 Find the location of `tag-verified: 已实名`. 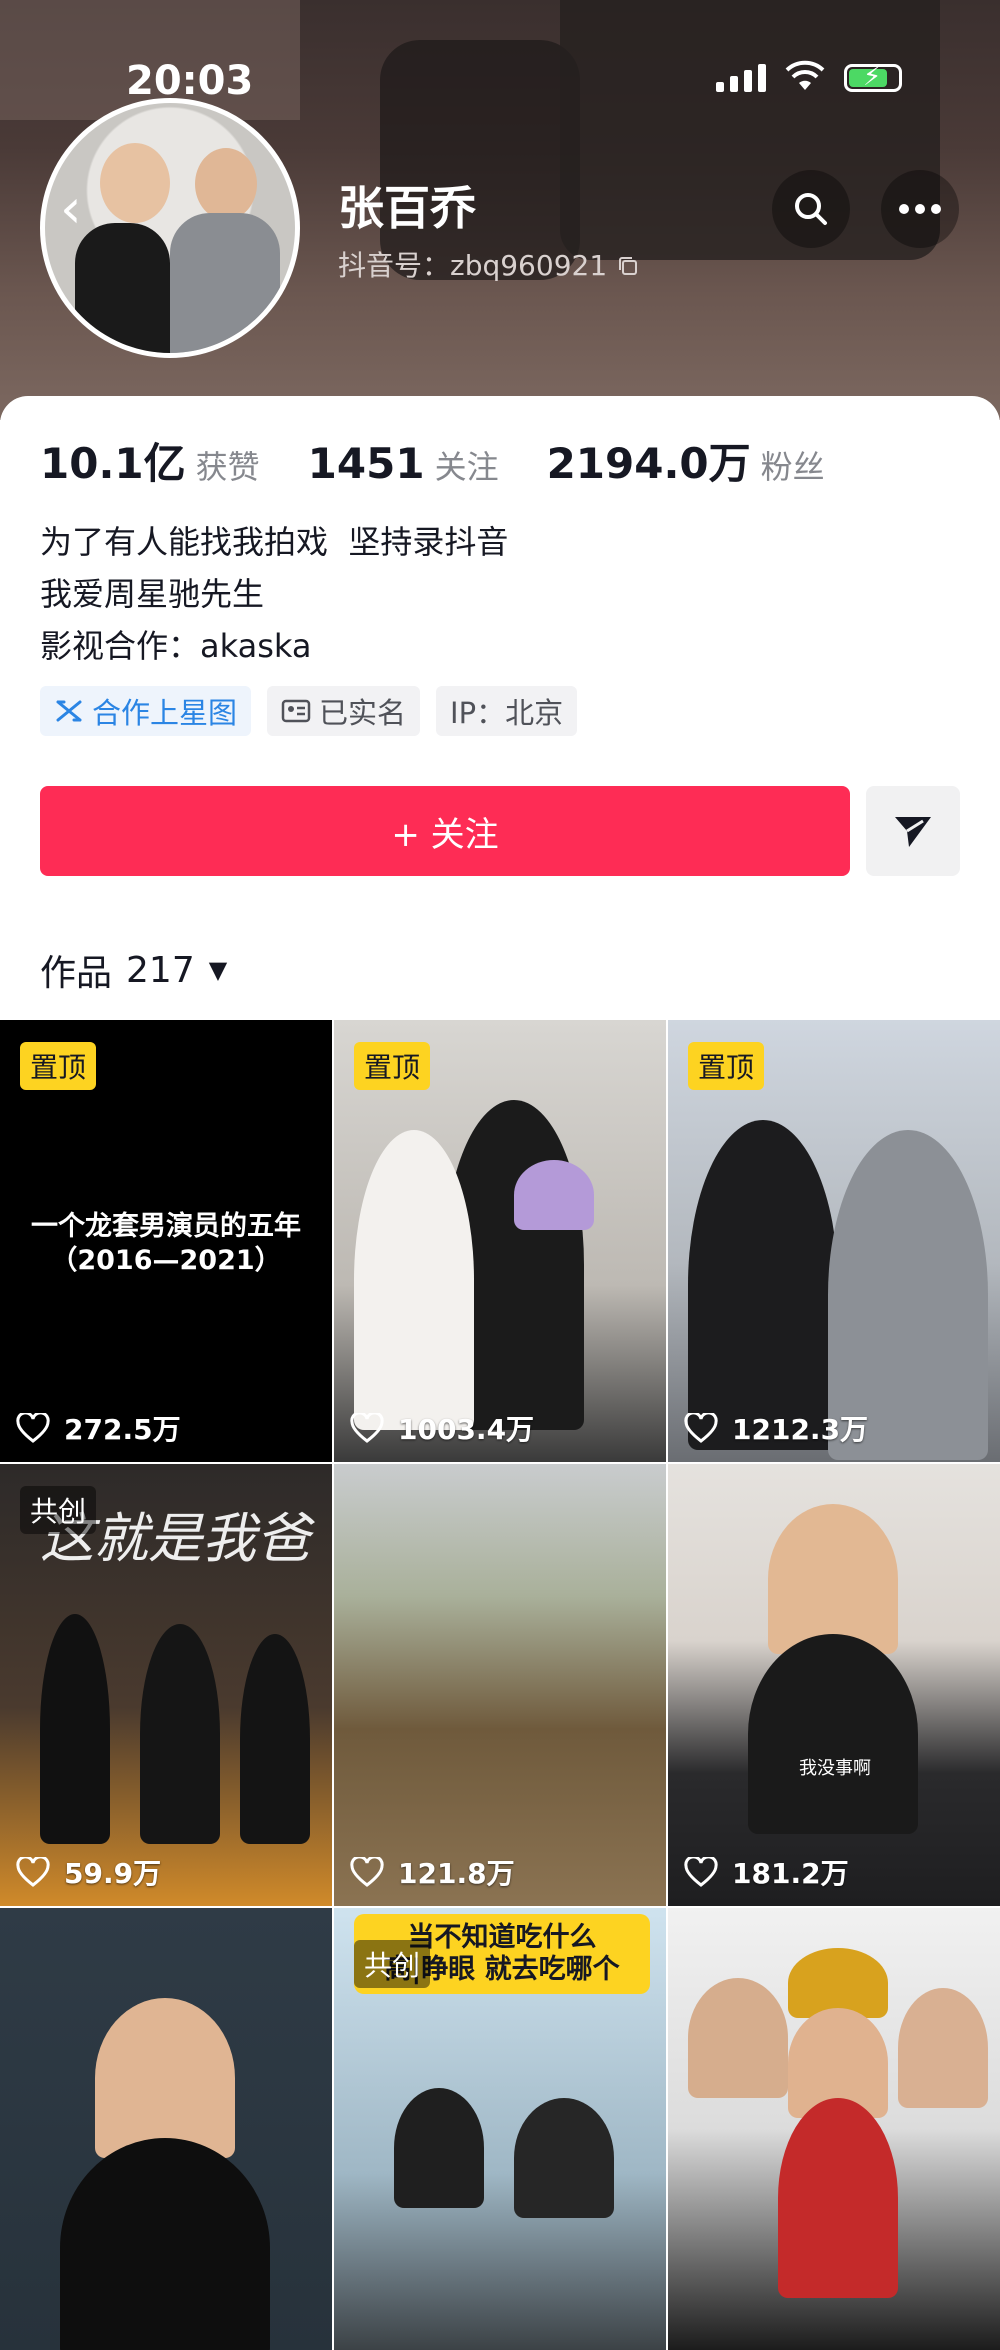

tag-verified: 已实名 is located at coordinates (344, 711).